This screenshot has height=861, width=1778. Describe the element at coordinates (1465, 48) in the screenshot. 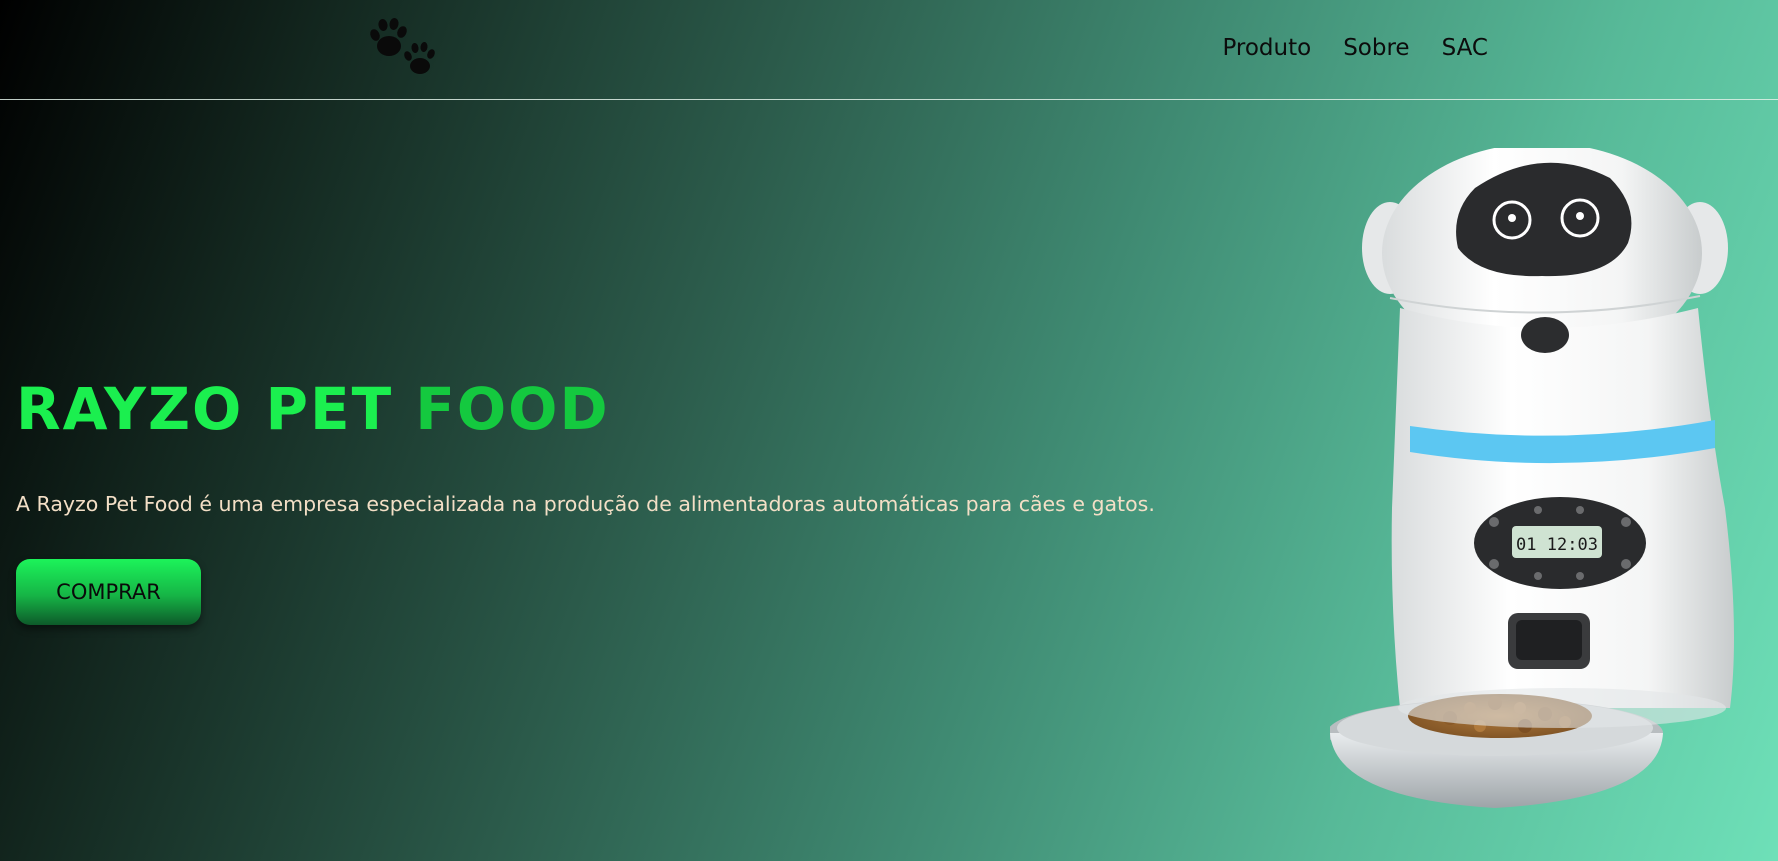

I see `nav-link-sac: SAC` at that location.